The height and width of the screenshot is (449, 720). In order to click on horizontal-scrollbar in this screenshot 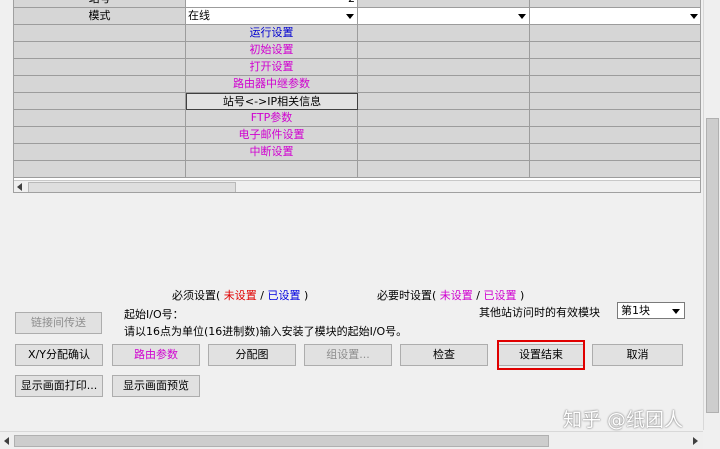, I will do `click(351, 440)`.